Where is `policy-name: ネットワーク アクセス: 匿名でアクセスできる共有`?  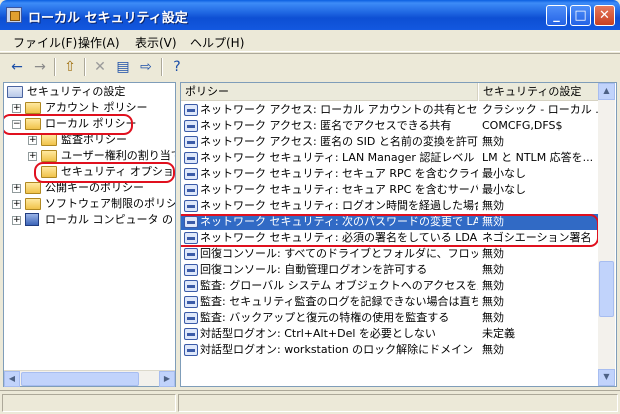
policy-name: ネットワーク アクセス: 匿名でアクセスできる共有 is located at coordinates (326, 125).